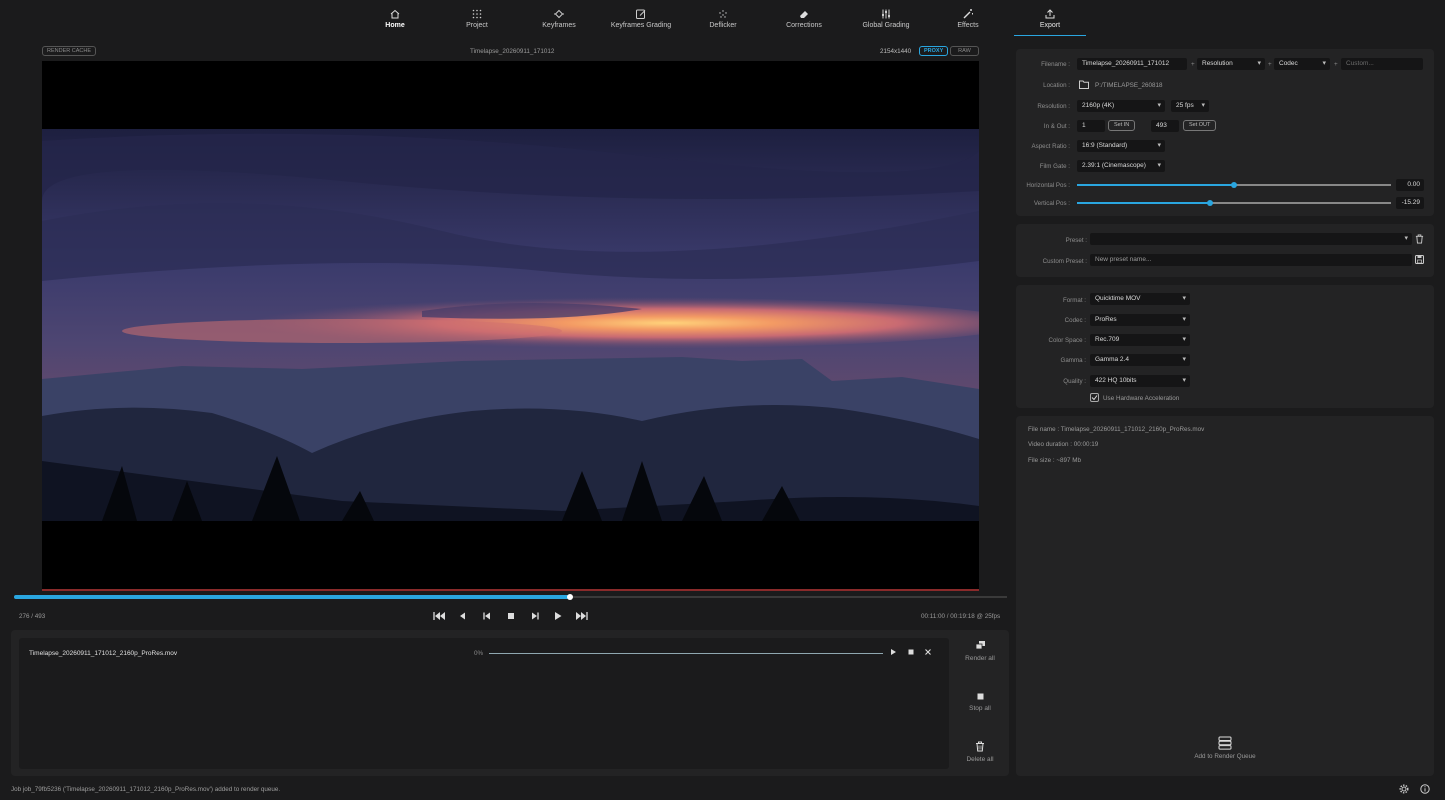 This screenshot has height=800, width=1445. Describe the element at coordinates (1141, 398) in the screenshot. I see `hw-accel-label: Use Hardware Acceleration` at that location.